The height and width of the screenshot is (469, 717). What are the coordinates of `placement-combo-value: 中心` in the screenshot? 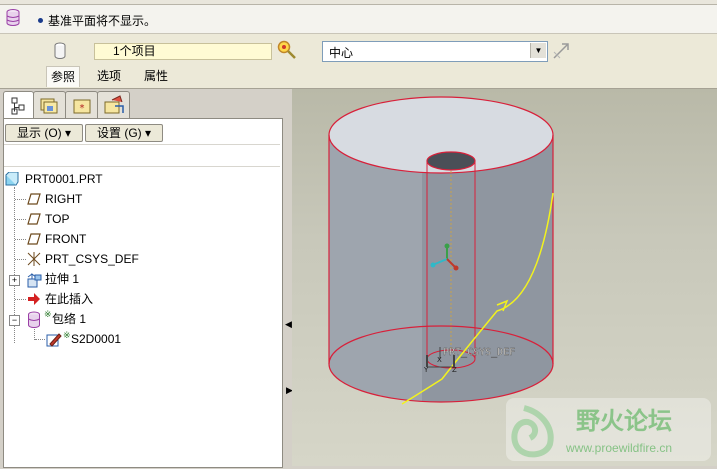 It's located at (341, 53).